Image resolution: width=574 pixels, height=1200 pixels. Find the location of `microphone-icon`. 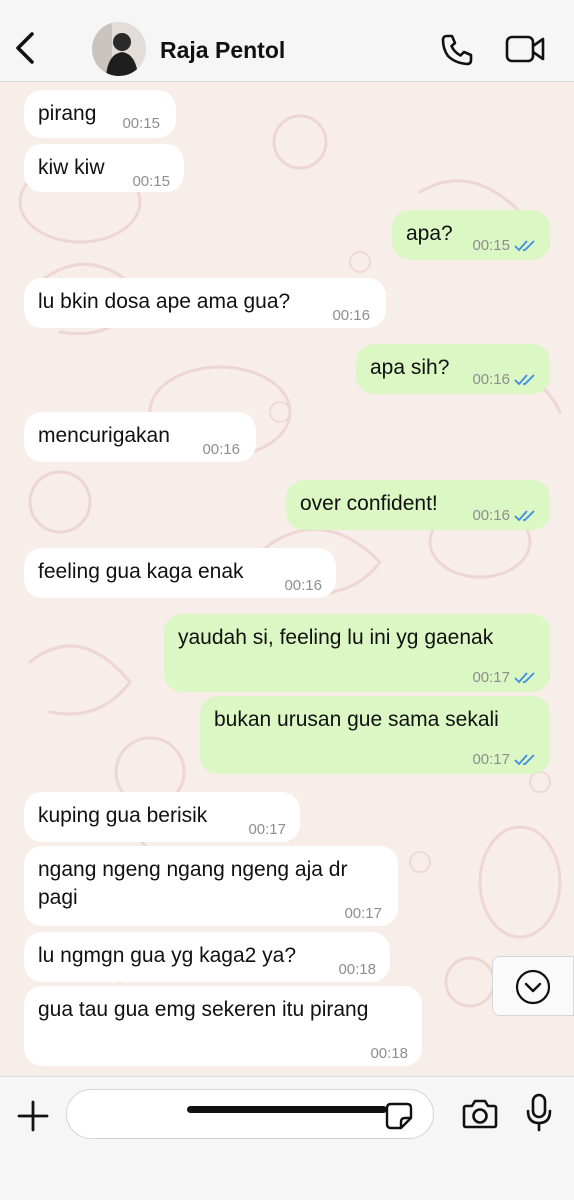

microphone-icon is located at coordinates (539, 1113).